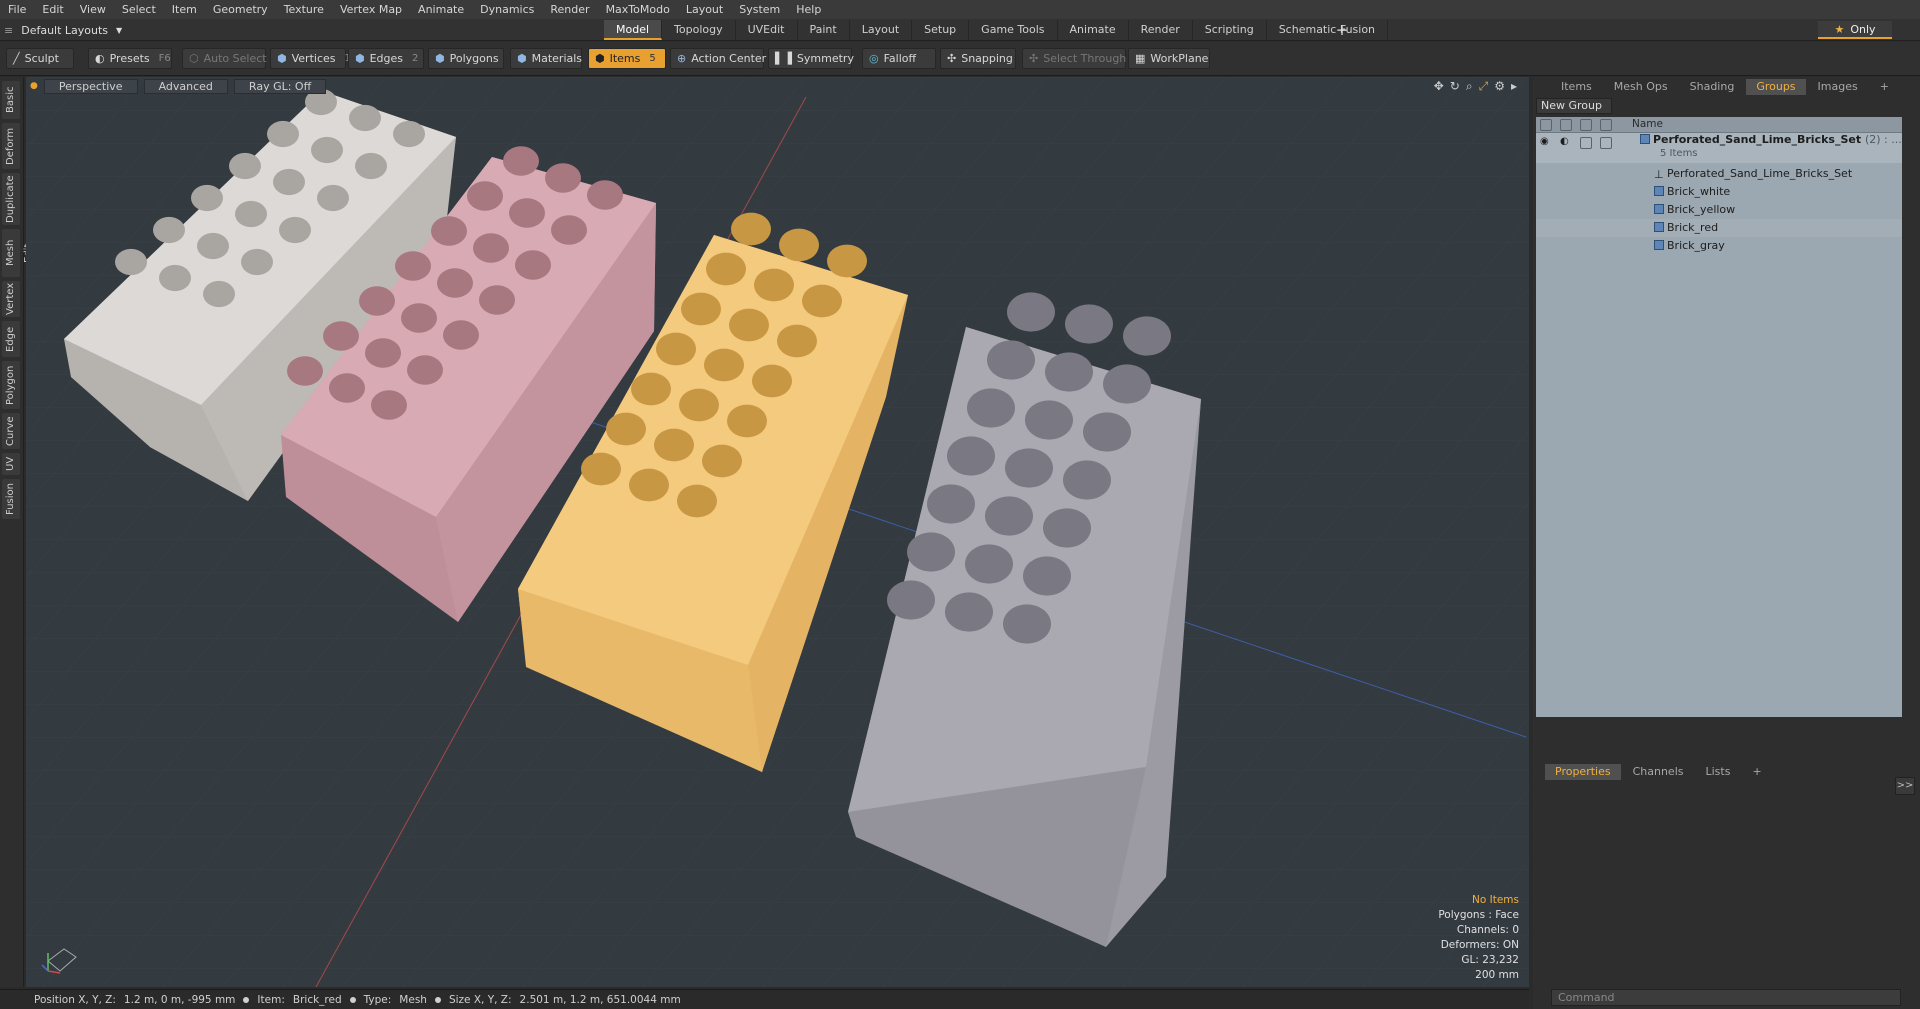 The width and height of the screenshot is (1920, 1009). I want to click on tab-game-tools: Game Tools, so click(1013, 30).